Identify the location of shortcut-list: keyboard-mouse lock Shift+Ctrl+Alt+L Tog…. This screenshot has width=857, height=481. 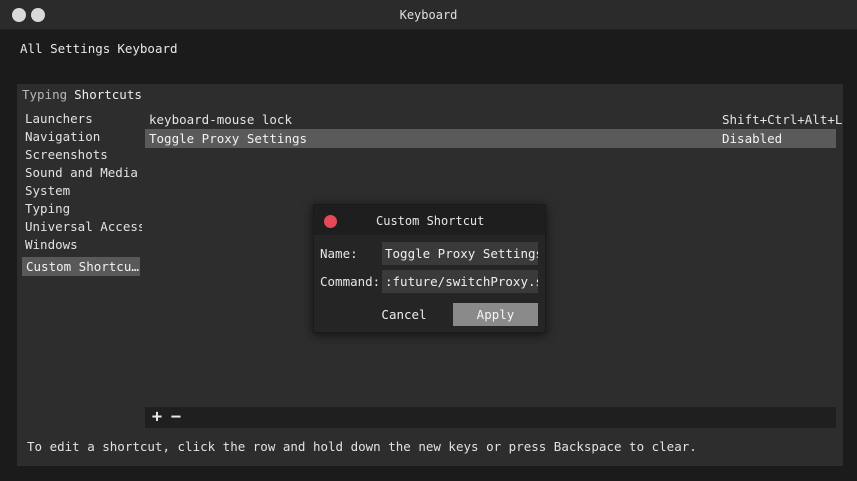
(493, 129).